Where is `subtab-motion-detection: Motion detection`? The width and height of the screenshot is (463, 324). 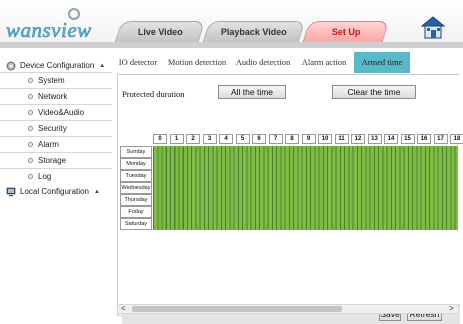
subtab-motion-detection: Motion detection is located at coordinates (197, 62).